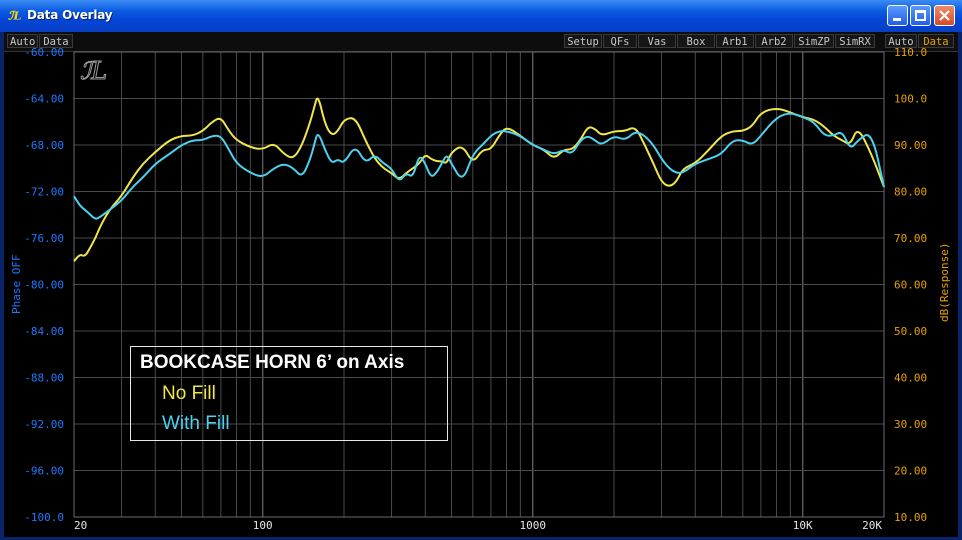 The image size is (962, 540). Describe the element at coordinates (897, 15) in the screenshot. I see `minimize-button` at that location.